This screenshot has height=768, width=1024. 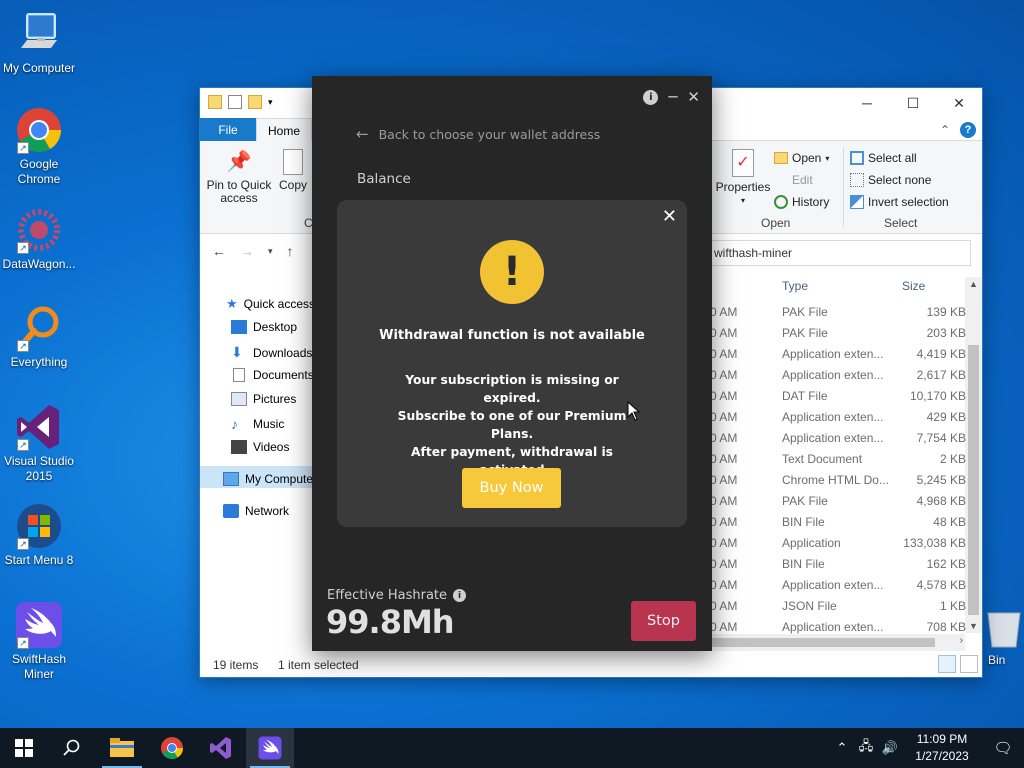 I want to click on cell-size: 429 KB, so click(x=946, y=417).